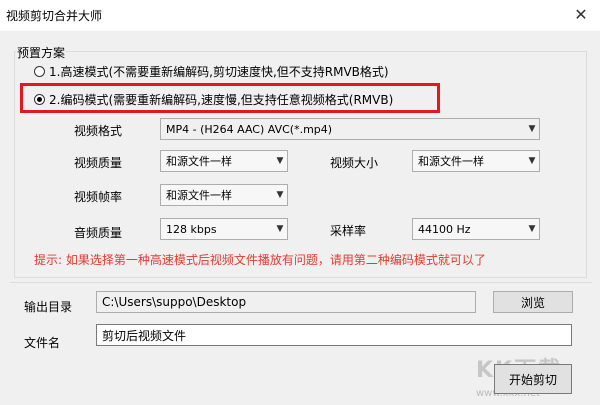 This screenshot has height=405, width=600. I want to click on preset-group-label: 预置方案, so click(41, 52).